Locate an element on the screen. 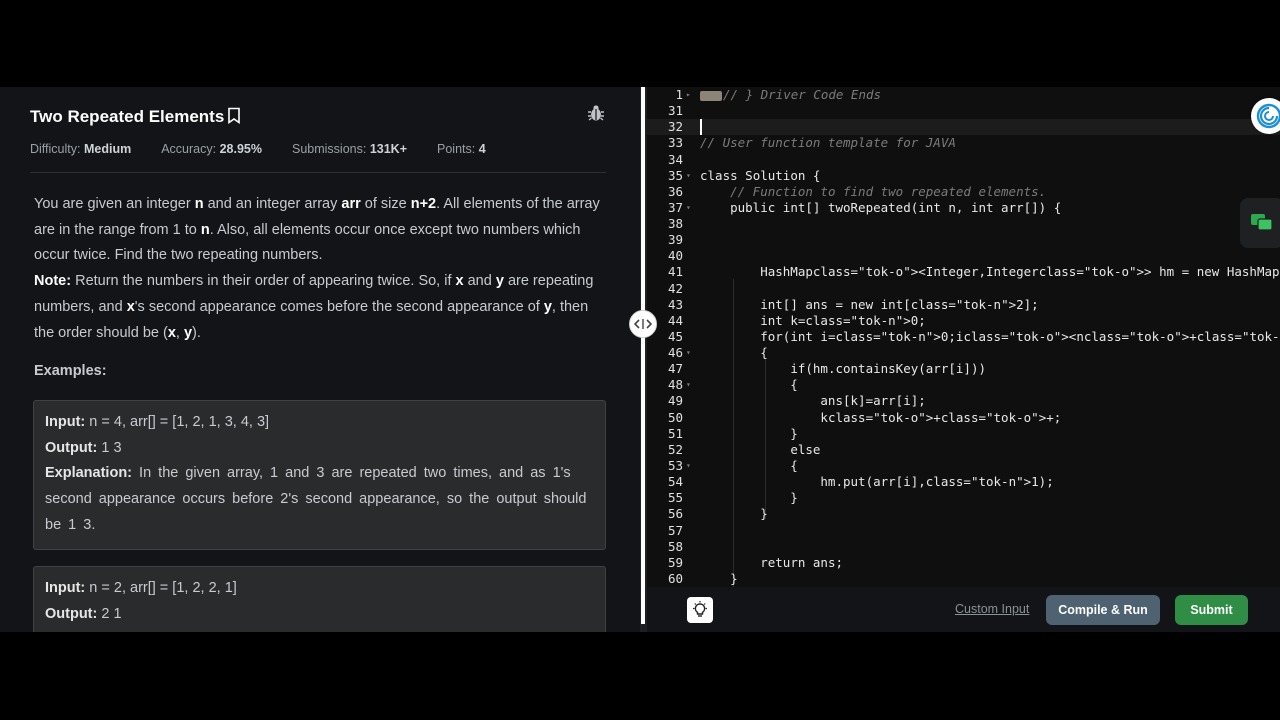  pane-splitter is located at coordinates (643, 359).